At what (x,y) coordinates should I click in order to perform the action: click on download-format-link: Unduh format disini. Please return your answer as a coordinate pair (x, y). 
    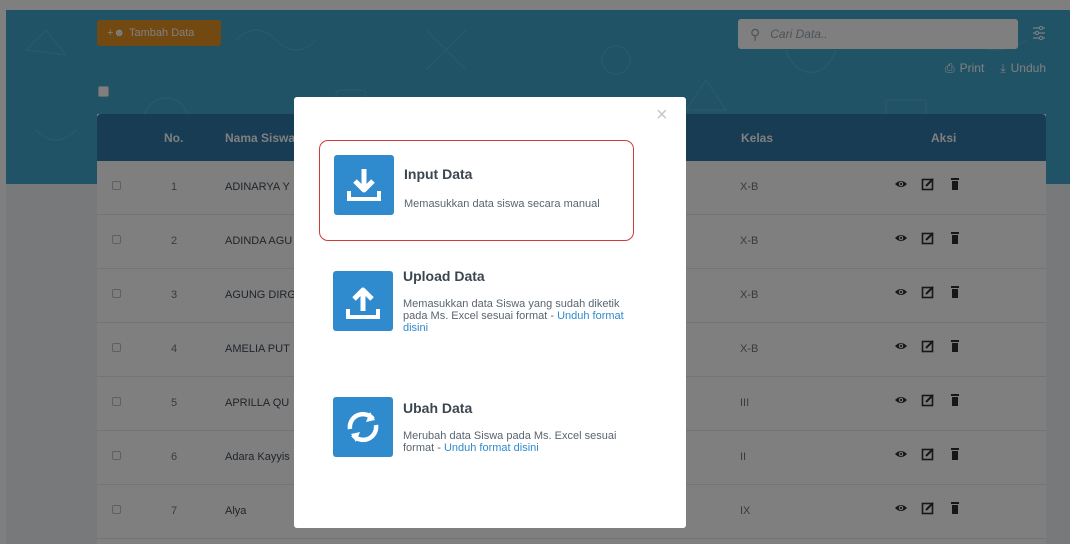
    Looking at the image, I should click on (491, 448).